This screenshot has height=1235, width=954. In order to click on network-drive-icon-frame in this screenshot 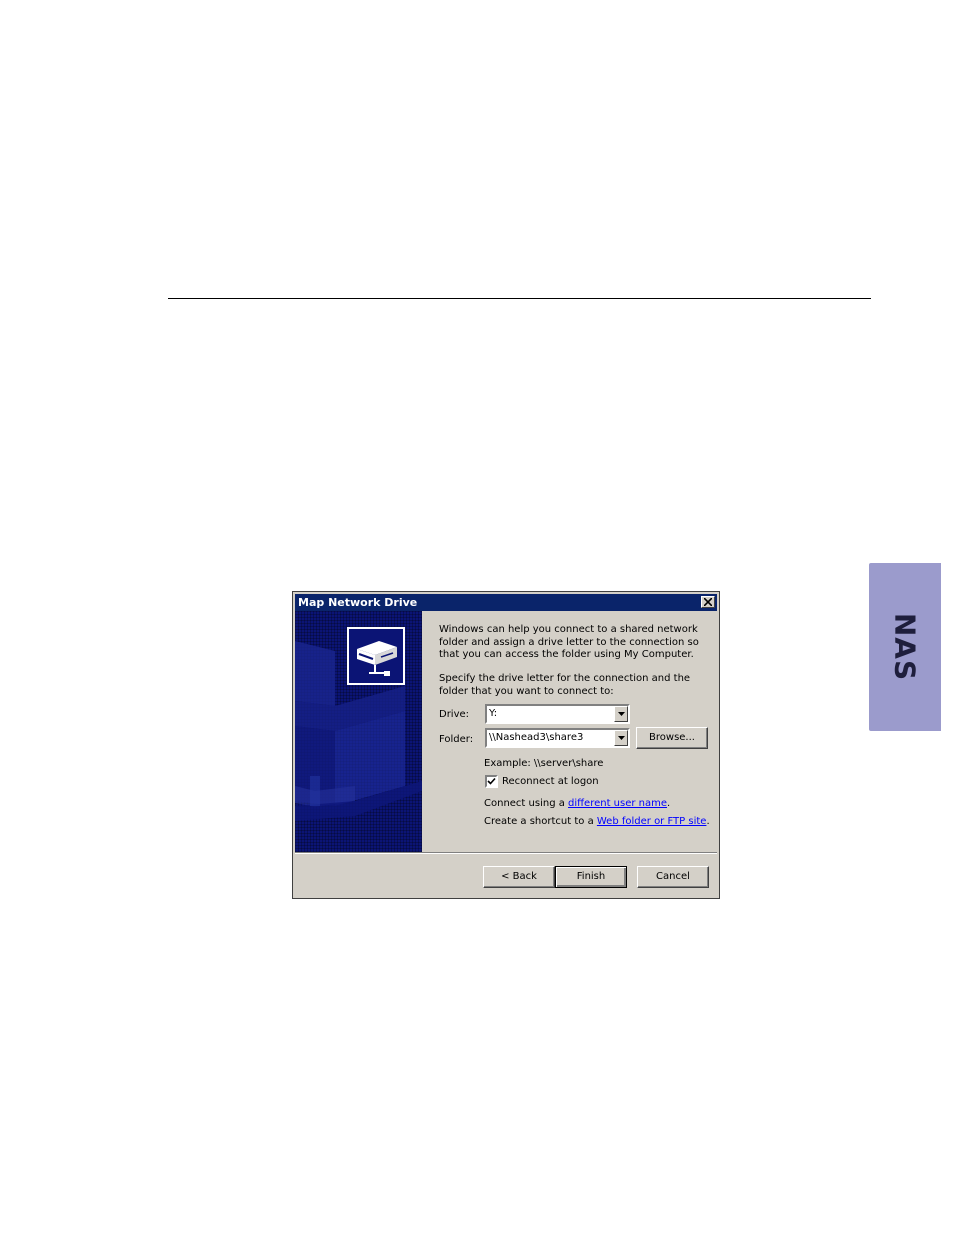, I will do `click(376, 656)`.